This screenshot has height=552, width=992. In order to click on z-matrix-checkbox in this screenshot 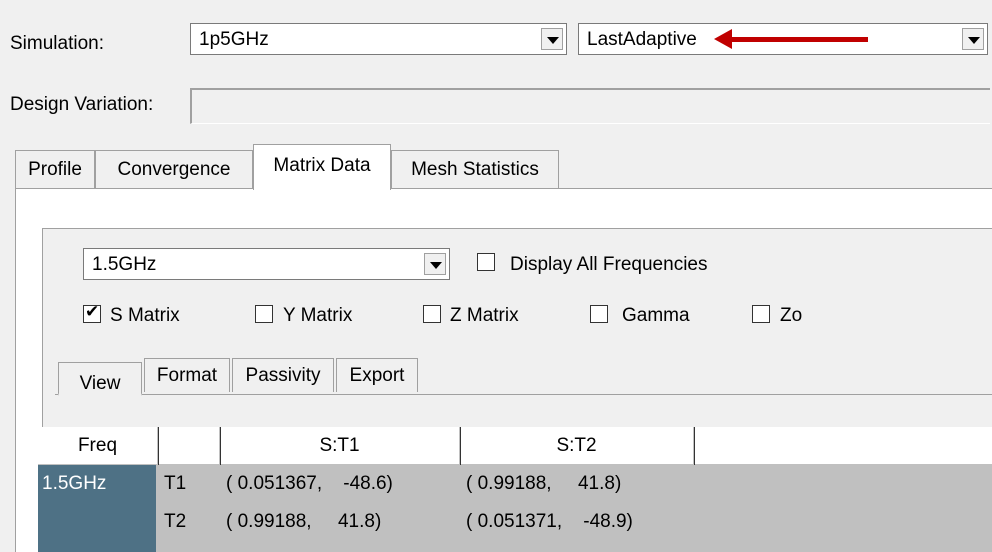, I will do `click(432, 314)`.